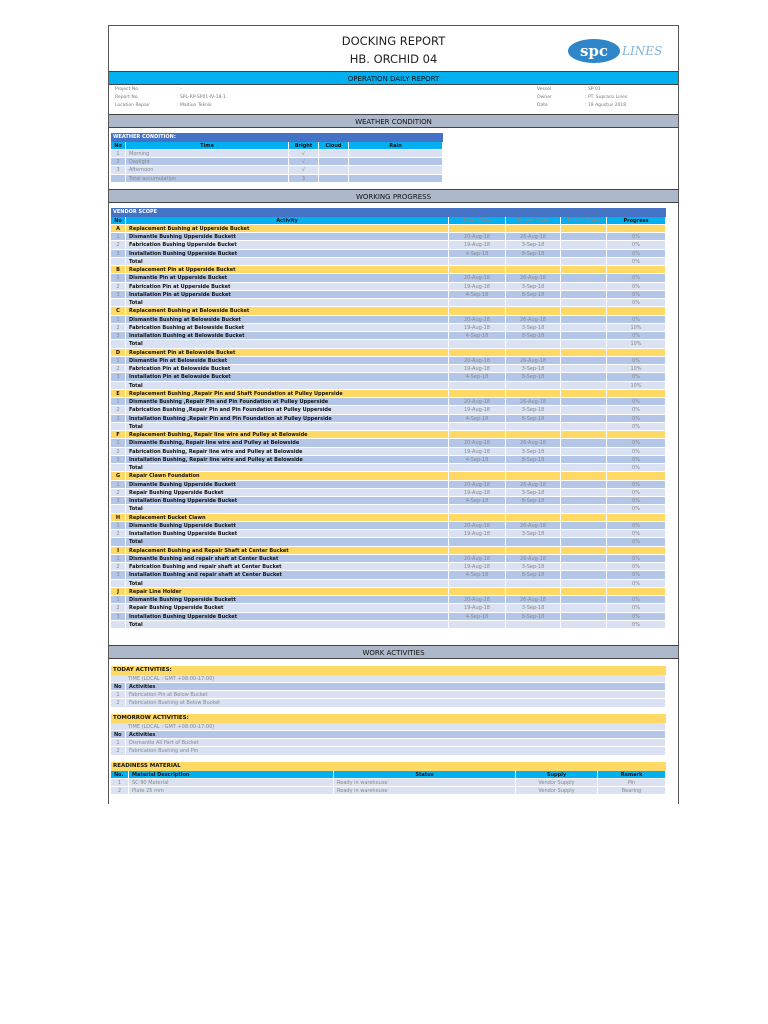  I want to click on total-label: Total, so click(287, 426).